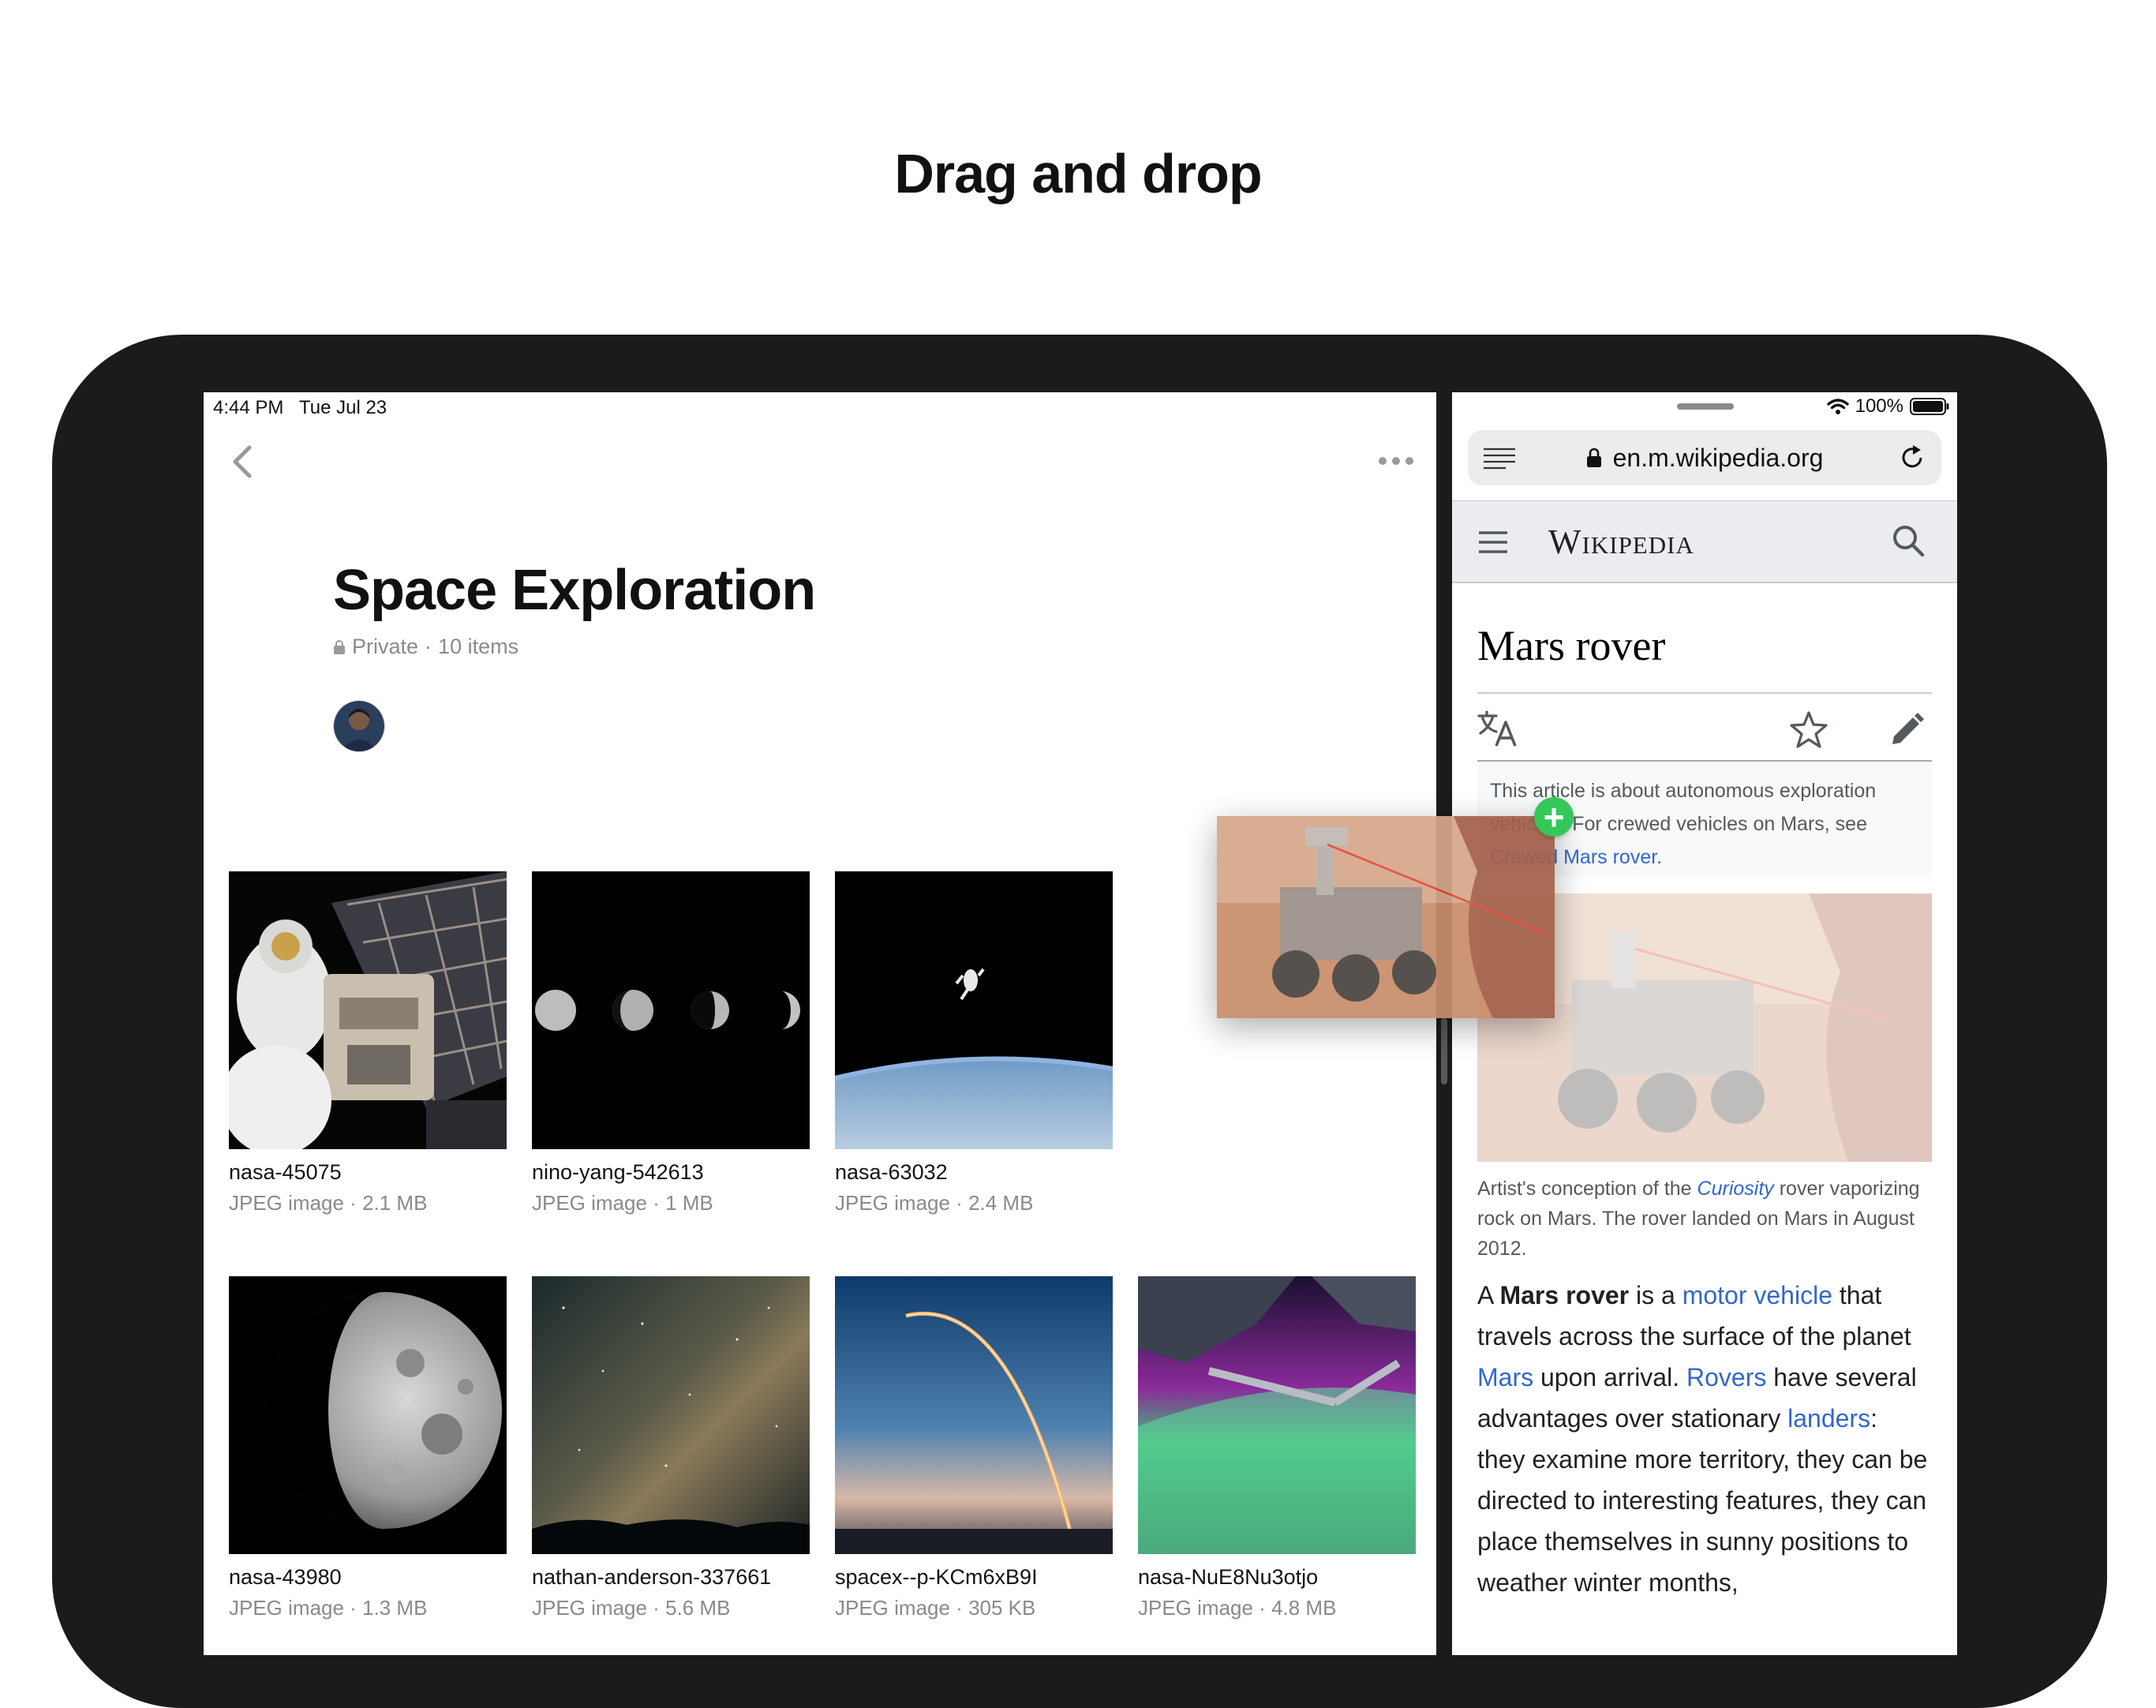  Describe the element at coordinates (935, 1608) in the screenshot. I see `item-meta: JPEG image · 305 KB` at that location.